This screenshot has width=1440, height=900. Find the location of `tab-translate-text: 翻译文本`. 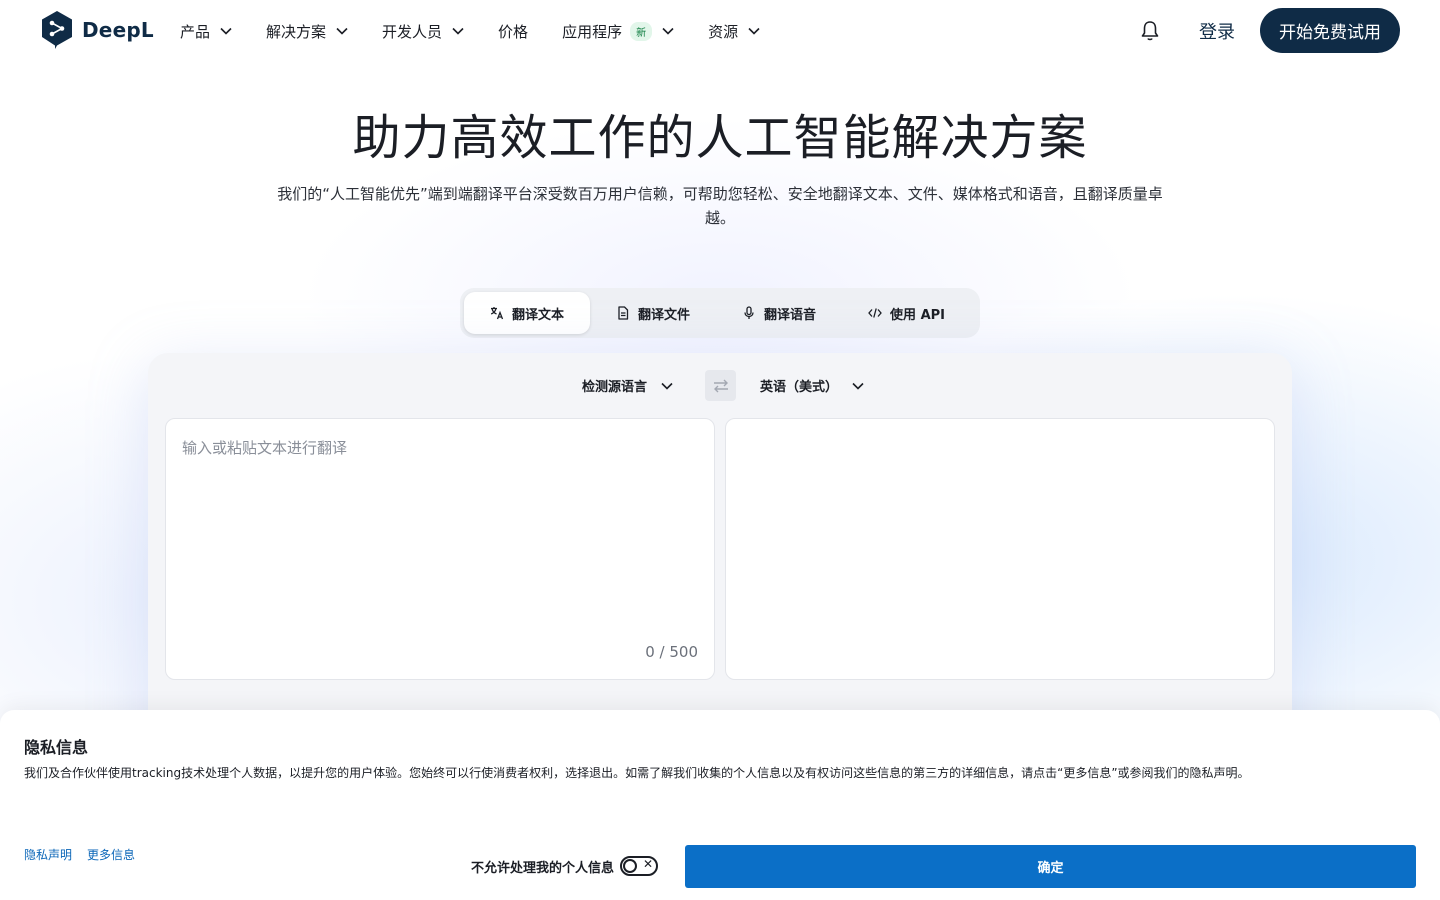

tab-translate-text: 翻译文本 is located at coordinates (527, 313).